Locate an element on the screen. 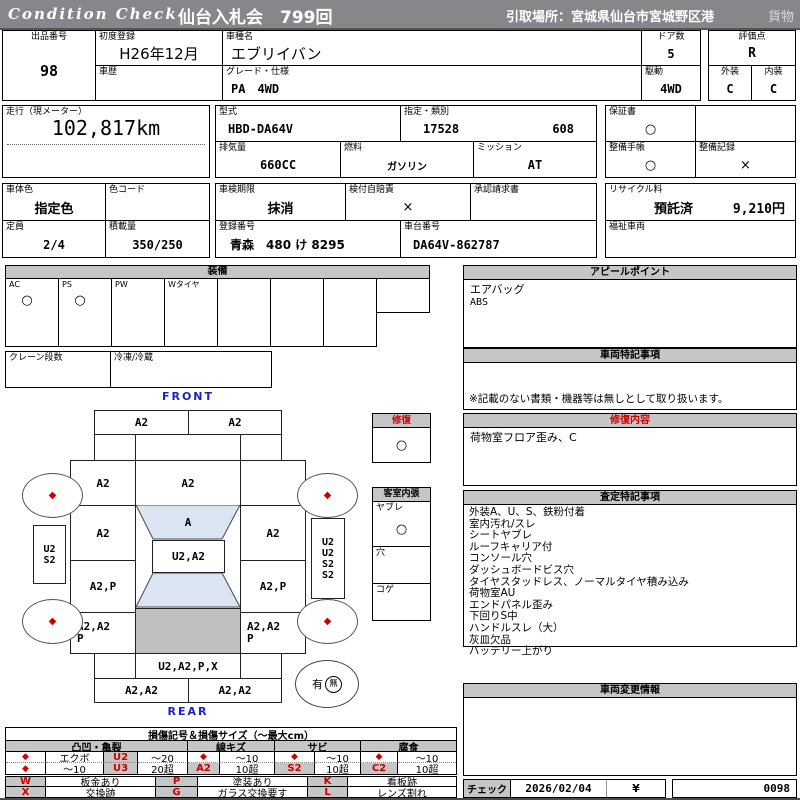 Image resolution: width=800 pixels, height=800 pixels. lot-number-cell: 出品番号 98 is located at coordinates (49, 65).